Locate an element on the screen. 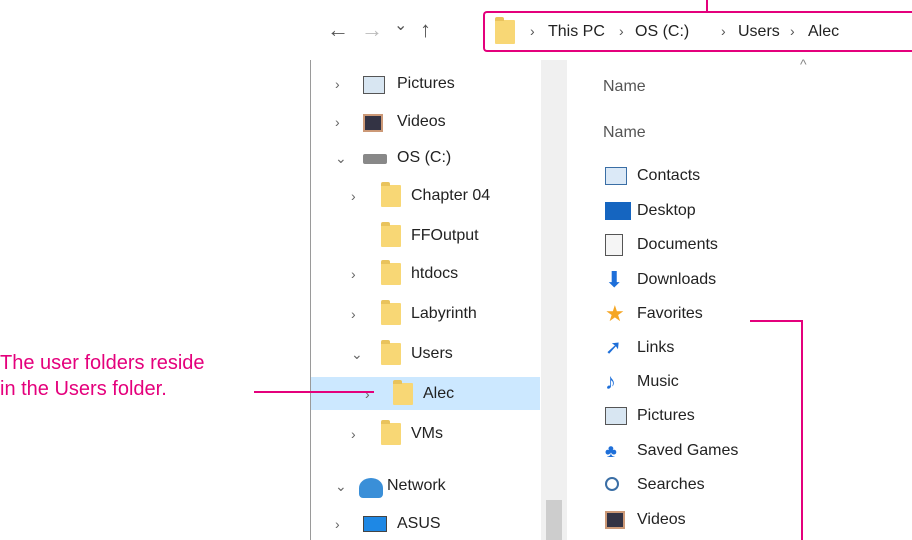  music-note-icon: ♪ is located at coordinates (610, 381).